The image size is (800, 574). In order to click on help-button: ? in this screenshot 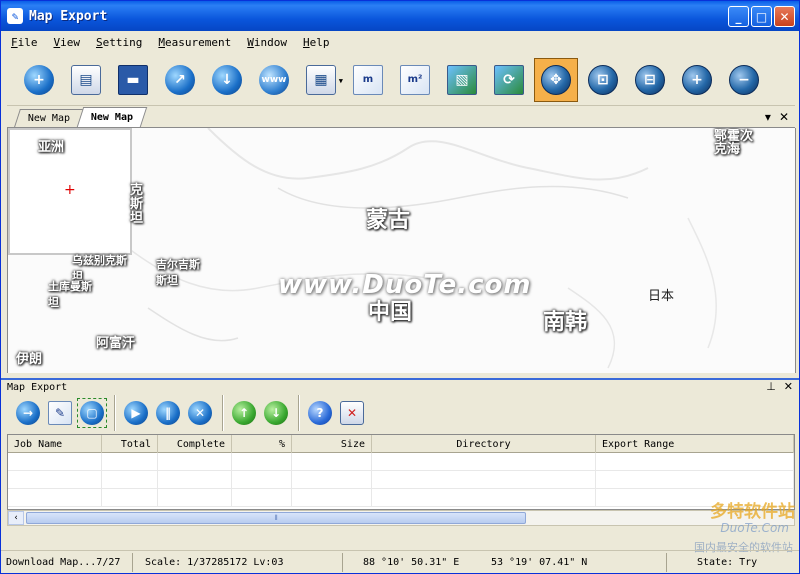, I will do `click(320, 413)`.